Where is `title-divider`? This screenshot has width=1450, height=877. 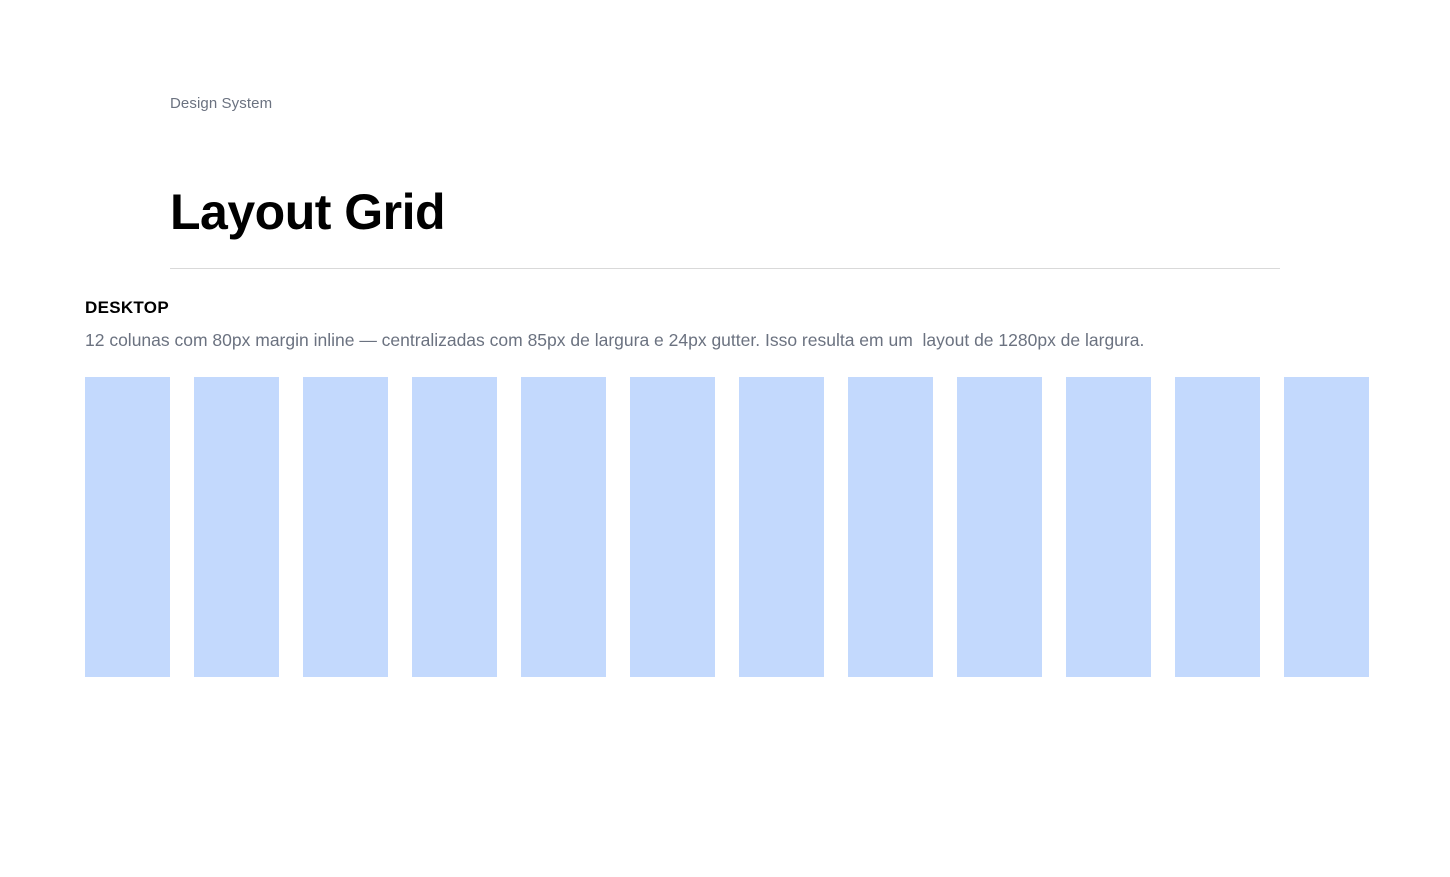
title-divider is located at coordinates (725, 268).